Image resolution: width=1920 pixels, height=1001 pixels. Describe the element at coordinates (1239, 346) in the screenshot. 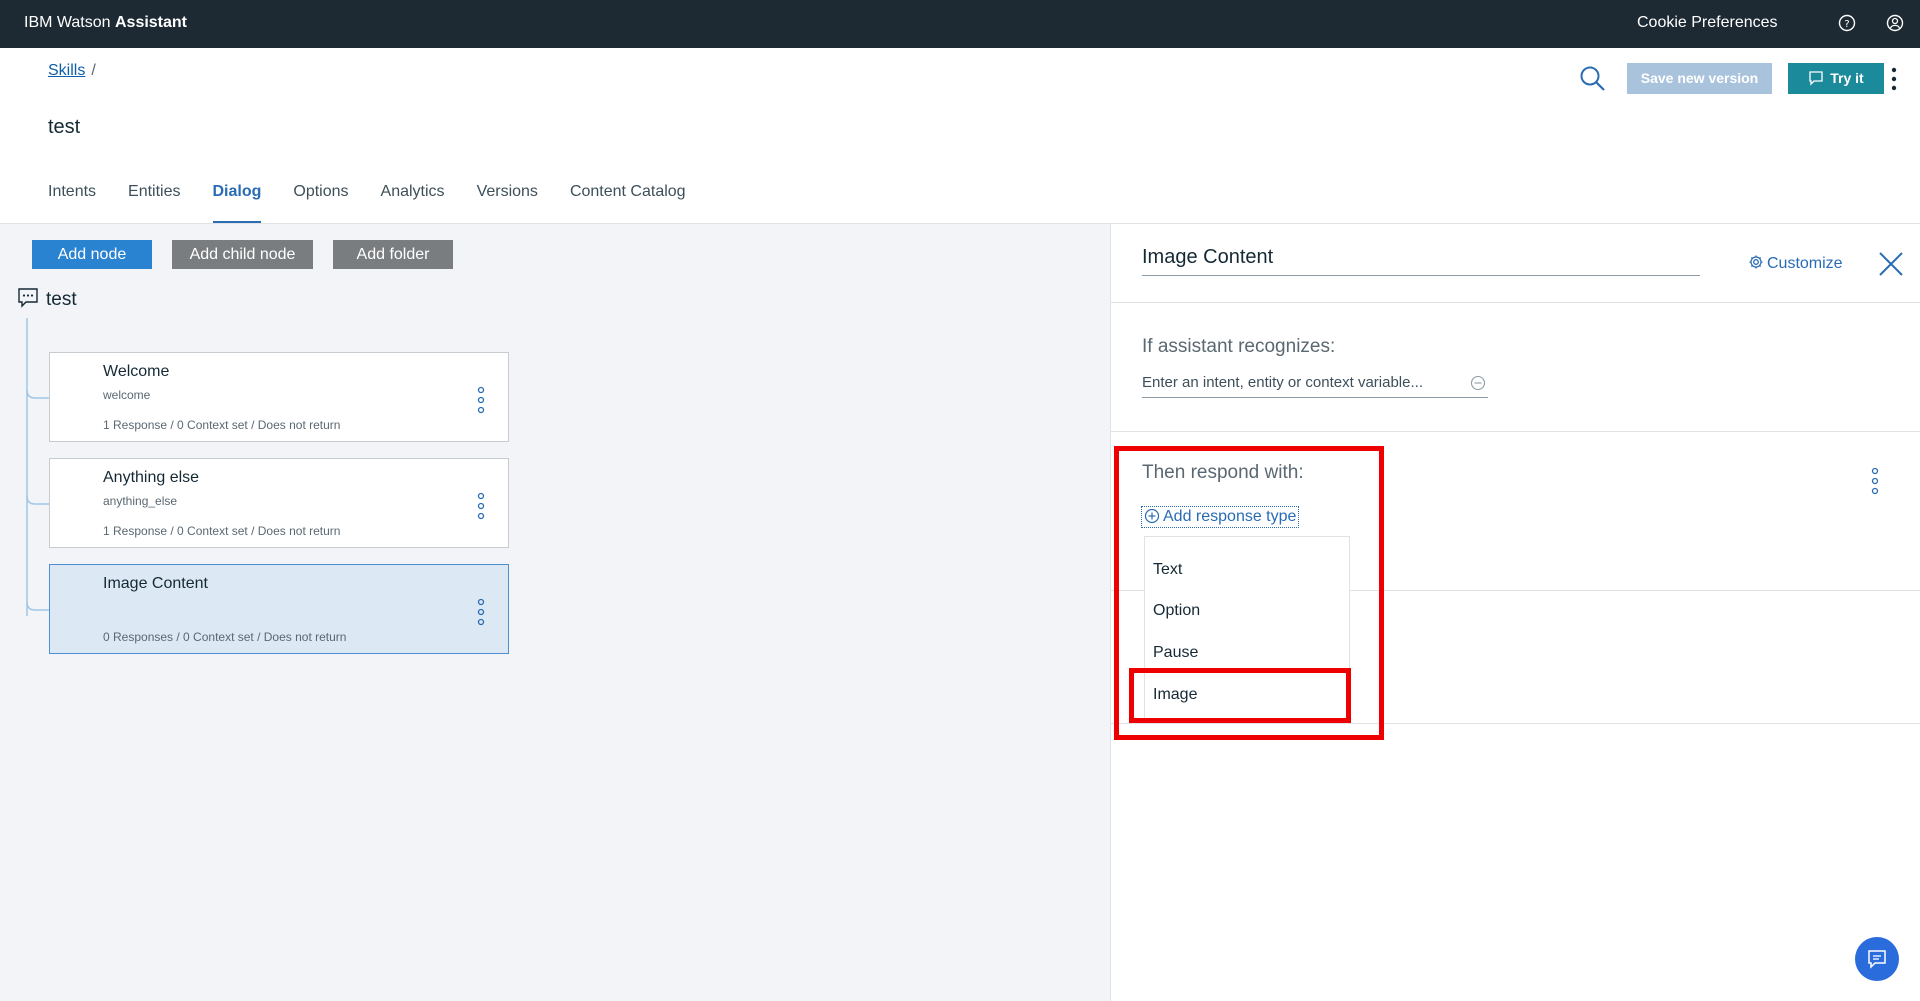

I see `condition-label: If assistant recognizes:` at that location.